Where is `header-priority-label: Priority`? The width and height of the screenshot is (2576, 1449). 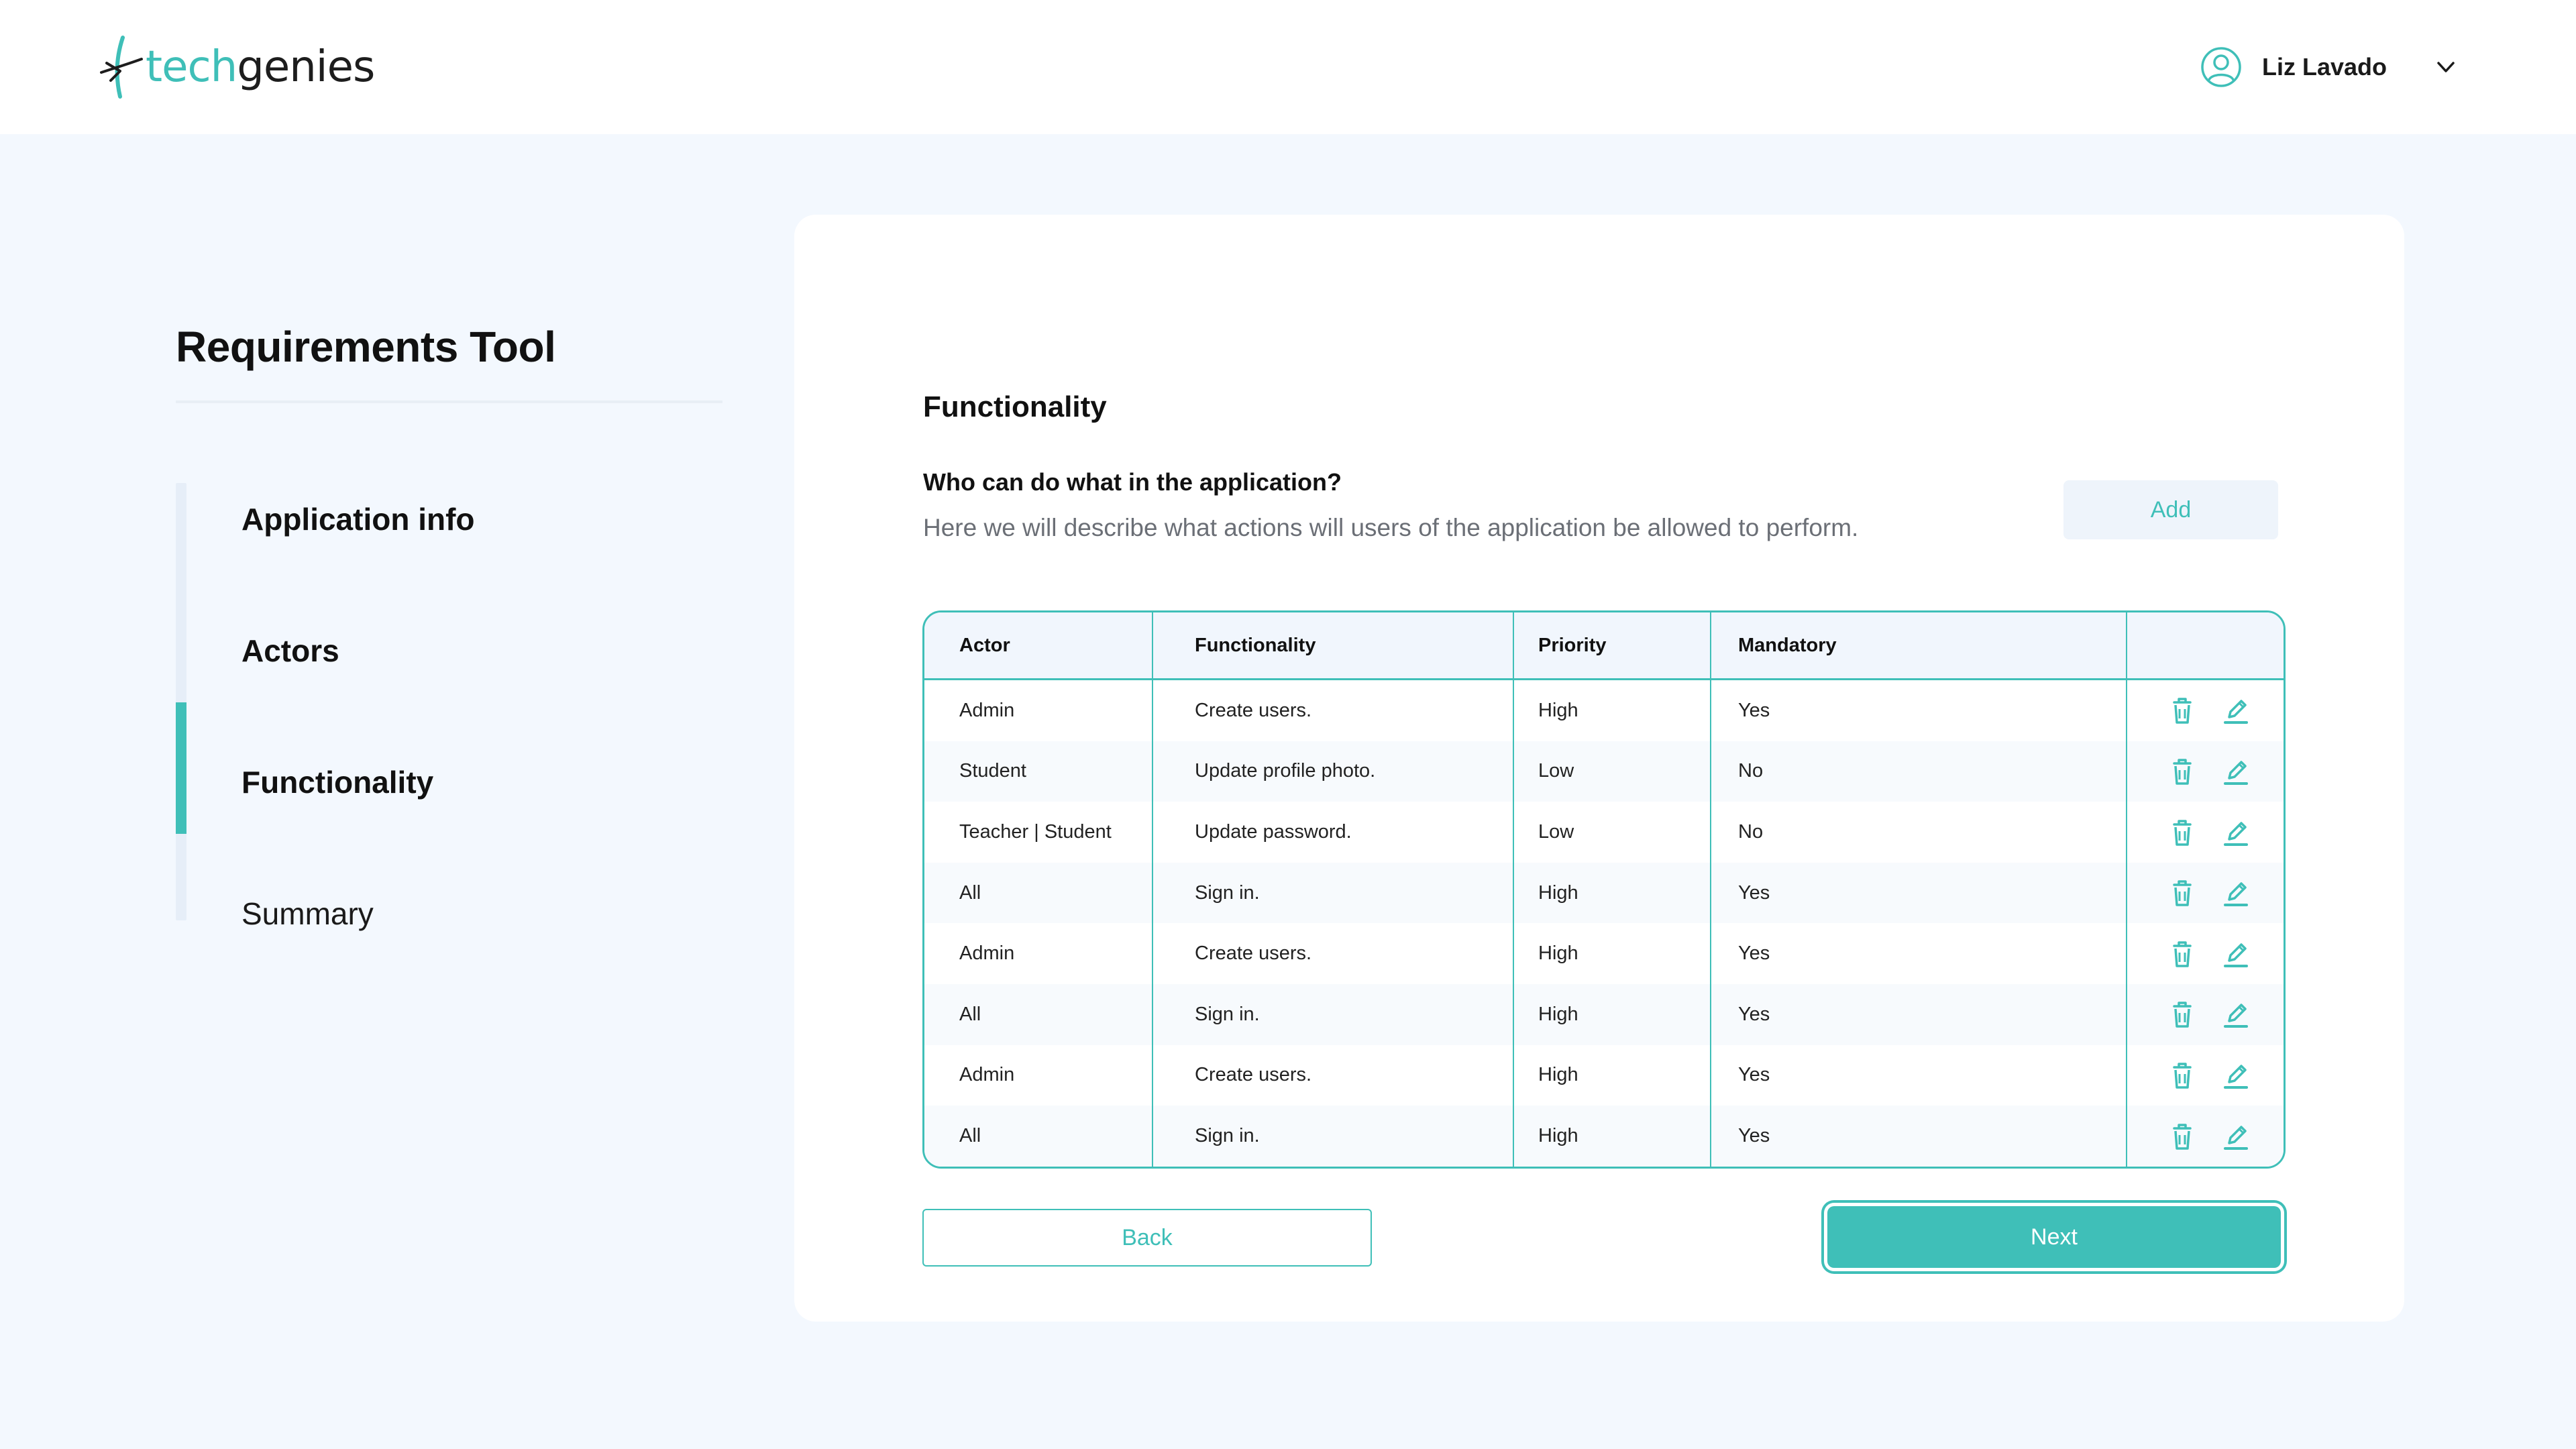
header-priority-label: Priority is located at coordinates (1572, 645).